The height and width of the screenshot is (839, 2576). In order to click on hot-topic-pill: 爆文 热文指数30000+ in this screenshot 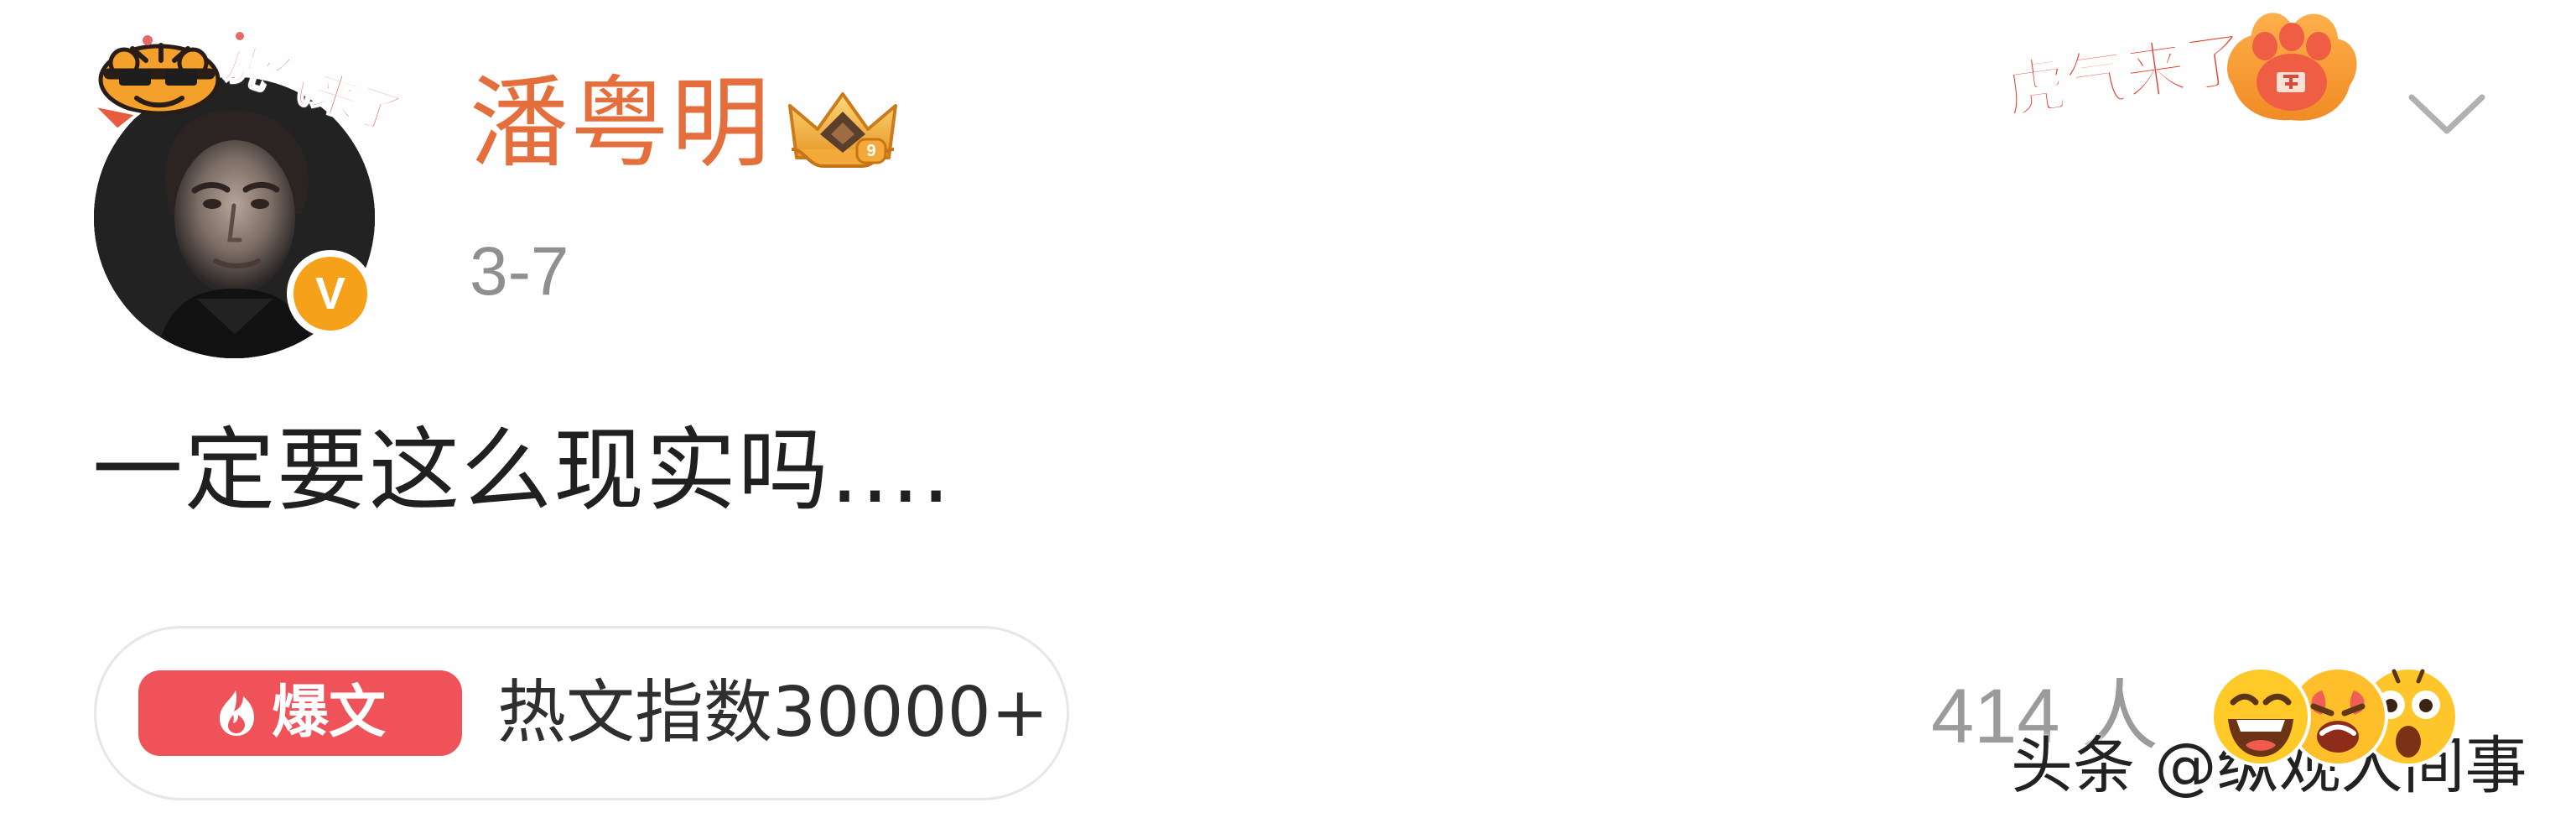, I will do `click(581, 713)`.